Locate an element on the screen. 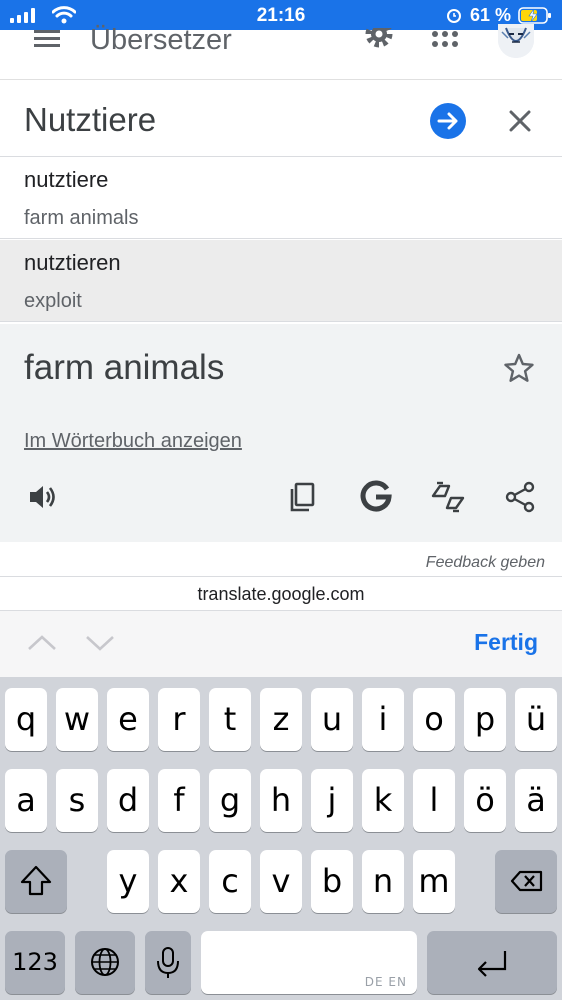  key-h: h is located at coordinates (281, 800).